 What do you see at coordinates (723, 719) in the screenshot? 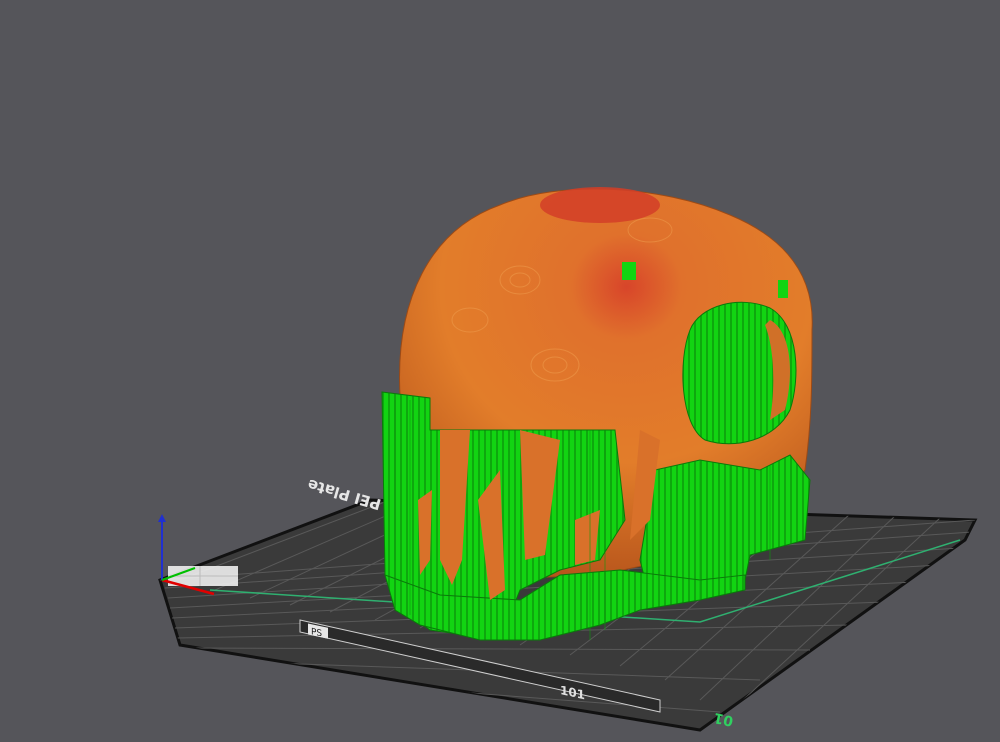
I see `bed-number-label: 01` at bounding box center [723, 719].